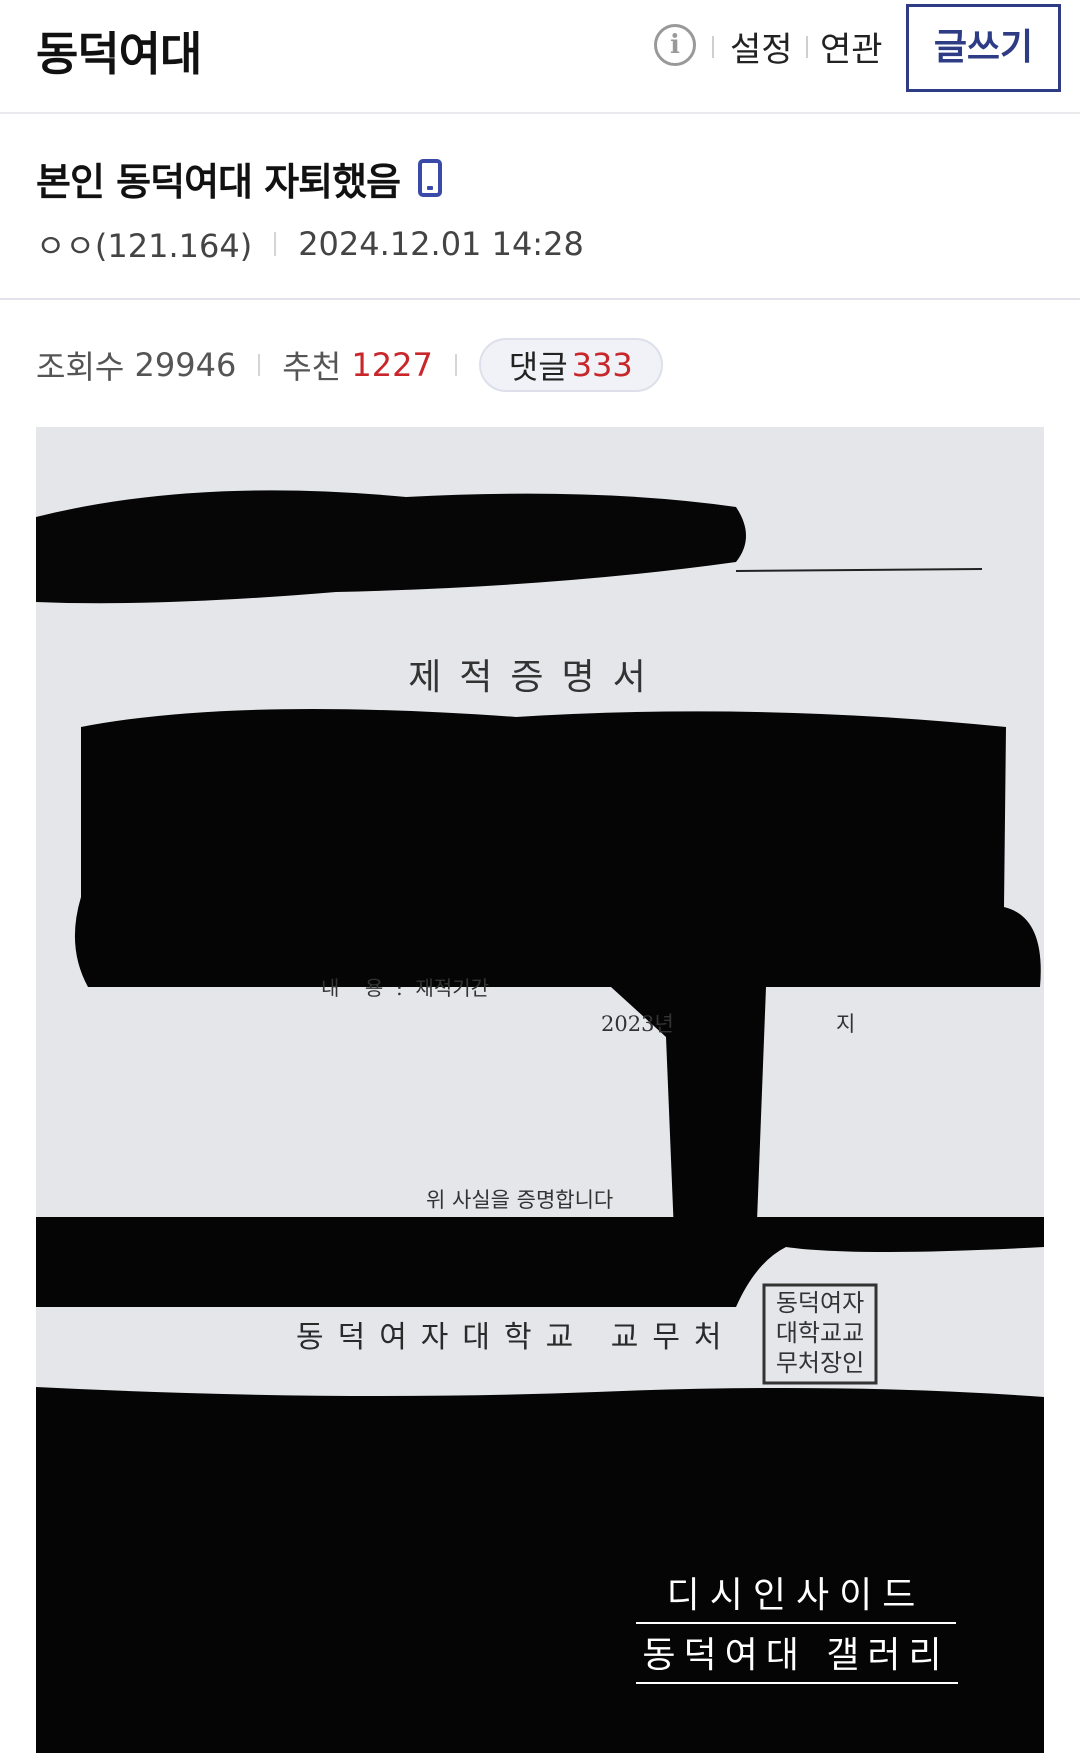 Image resolution: width=1080 pixels, height=1753 pixels. What do you see at coordinates (540, 57) in the screenshot?
I see `top-bar: 동덕여대 i 설정 연관 글쓰기` at bounding box center [540, 57].